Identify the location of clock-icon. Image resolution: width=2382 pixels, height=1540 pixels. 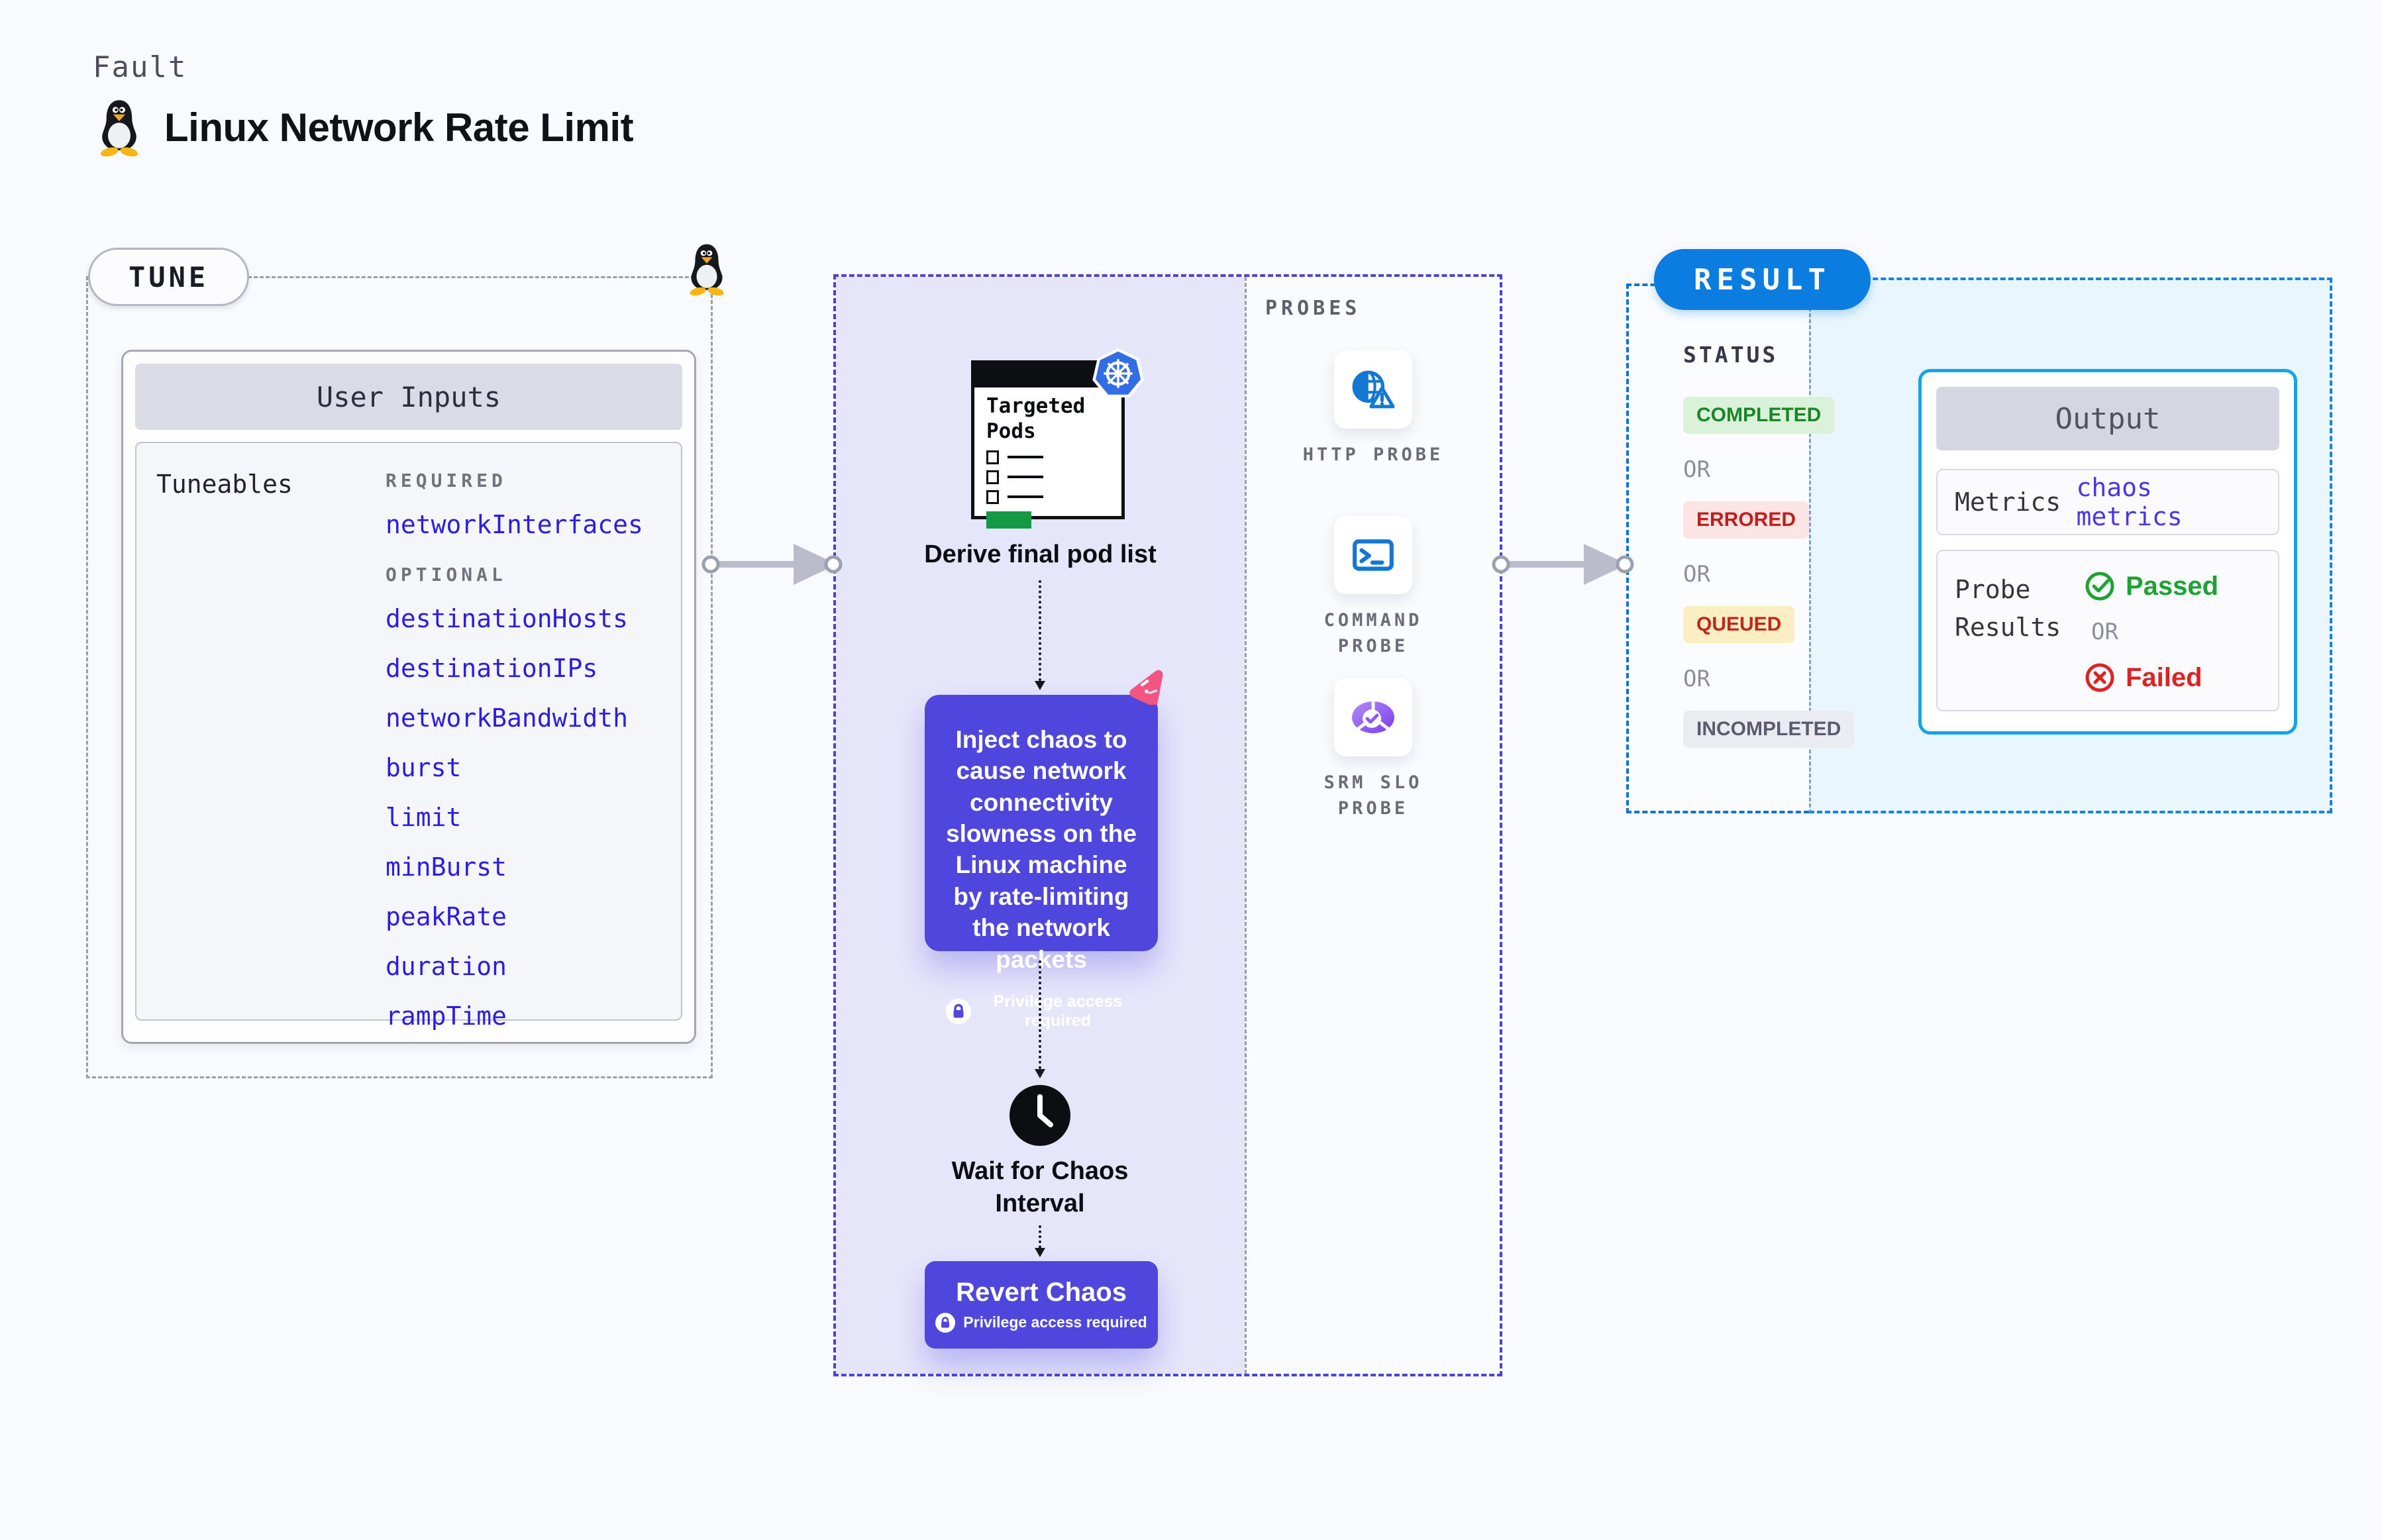
(1040, 1116).